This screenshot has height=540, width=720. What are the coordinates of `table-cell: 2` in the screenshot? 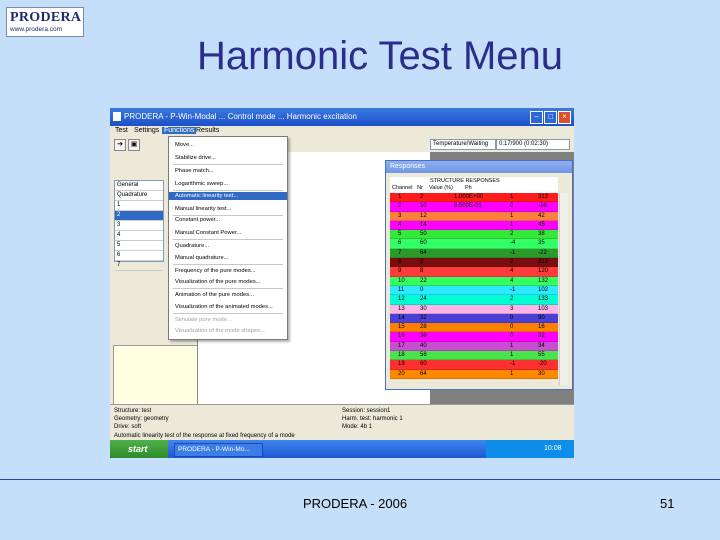 It's located at (512, 262).